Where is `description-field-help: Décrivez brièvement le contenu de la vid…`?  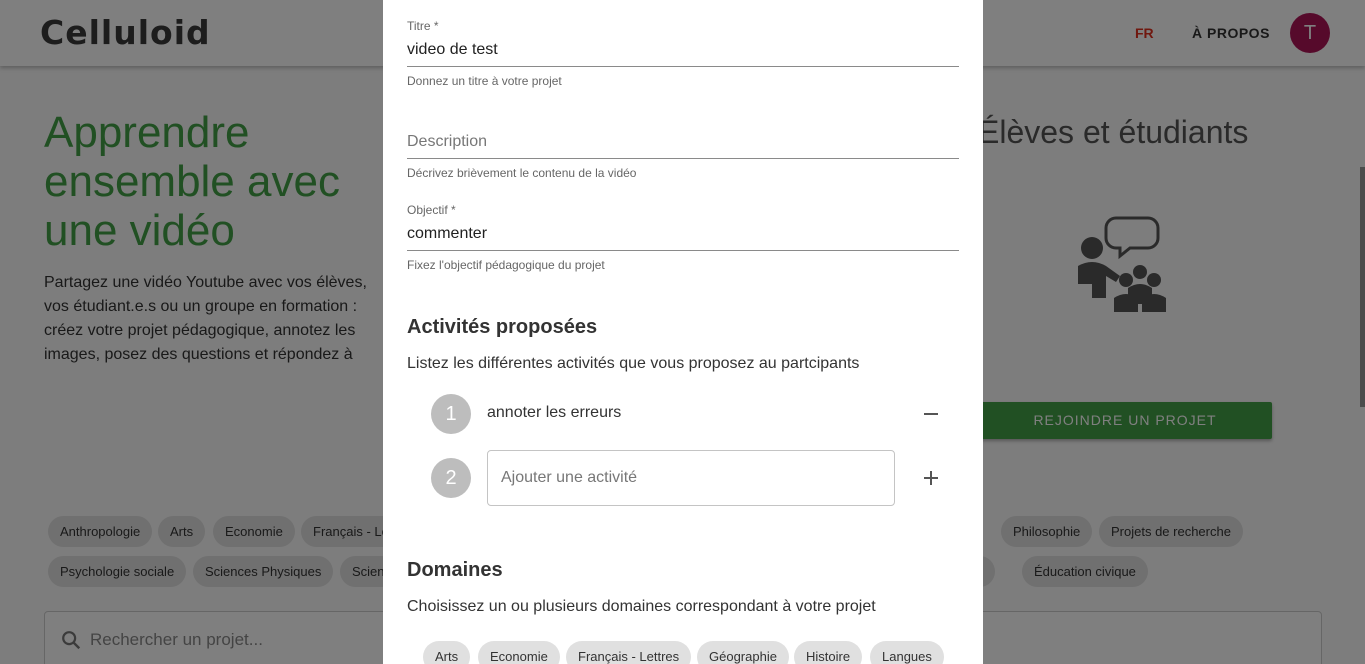
description-field-help: Décrivez brièvement le contenu de la vid… is located at coordinates (522, 173).